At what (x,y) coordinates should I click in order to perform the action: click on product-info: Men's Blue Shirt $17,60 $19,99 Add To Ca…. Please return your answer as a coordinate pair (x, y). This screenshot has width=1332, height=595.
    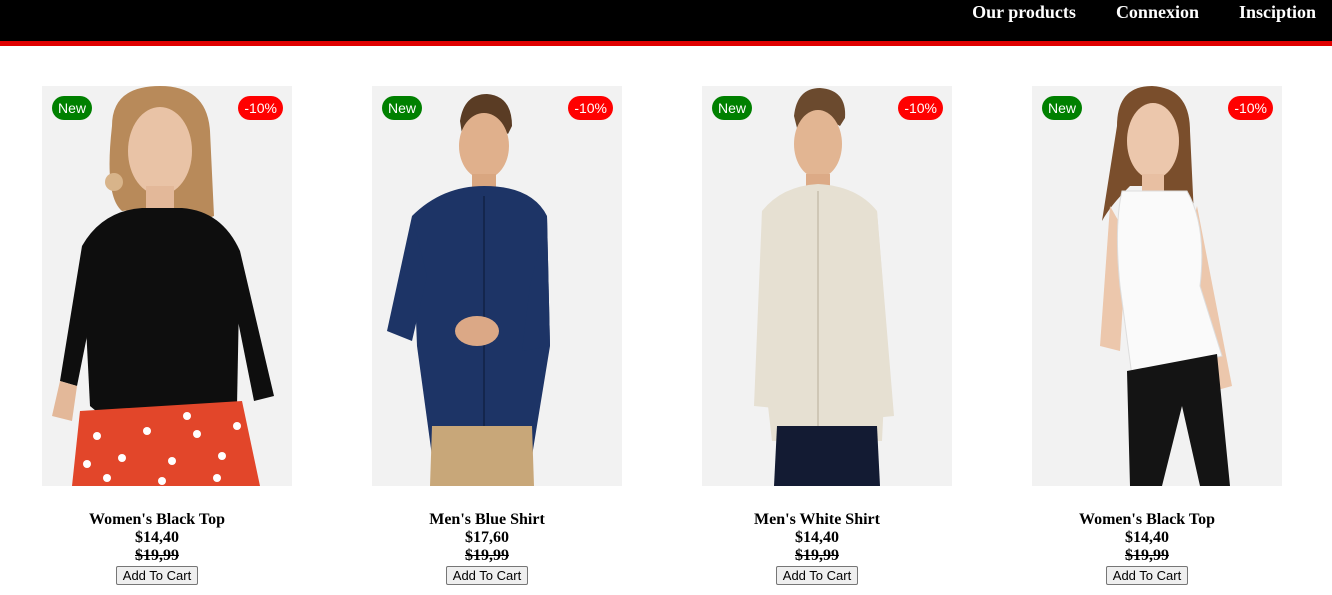
    Looking at the image, I should click on (487, 548).